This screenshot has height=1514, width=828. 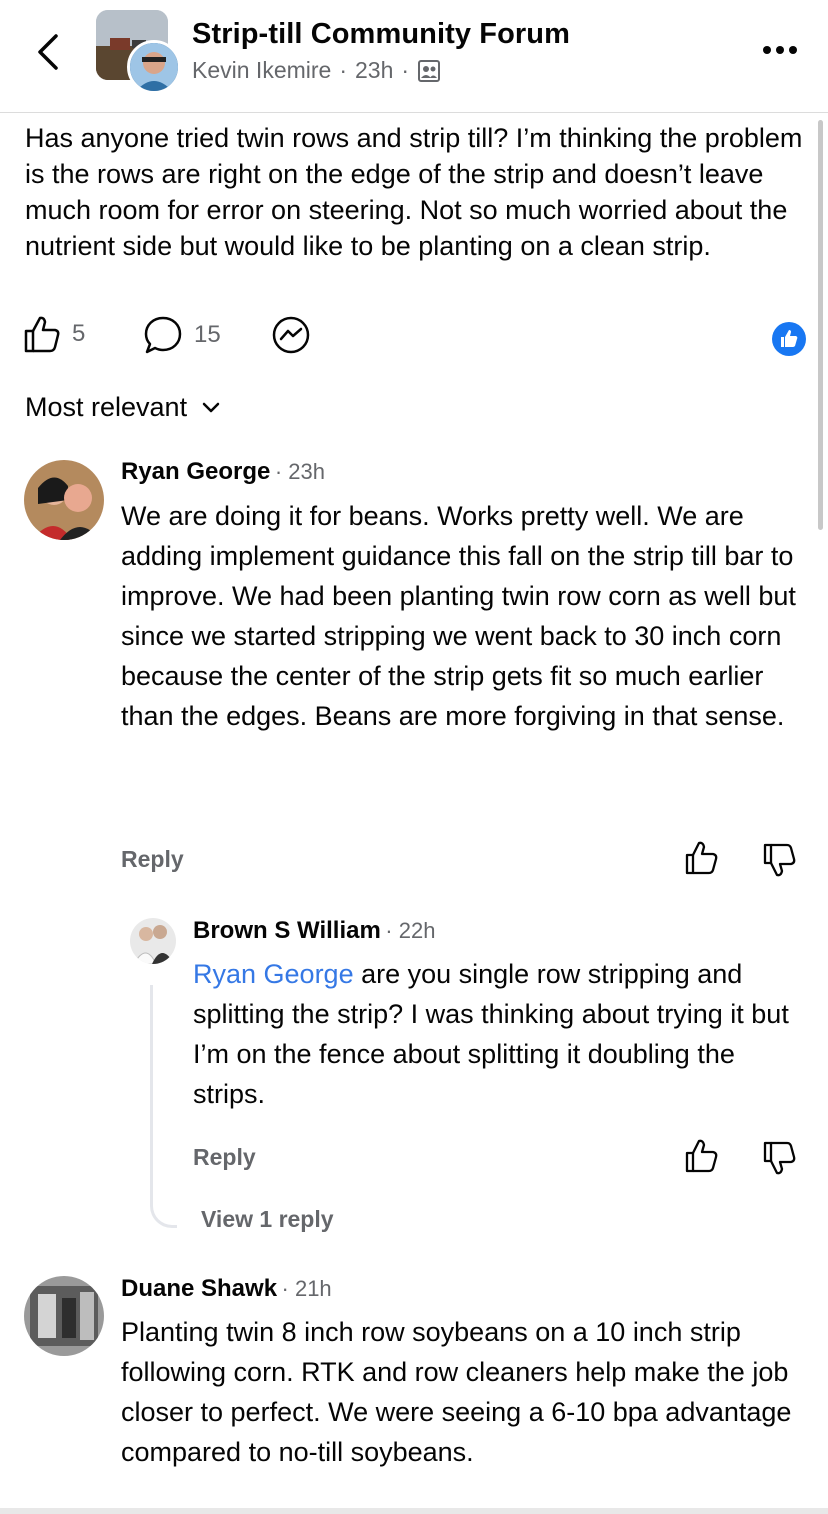 I want to click on comment-bubble-icon, so click(x=163, y=335).